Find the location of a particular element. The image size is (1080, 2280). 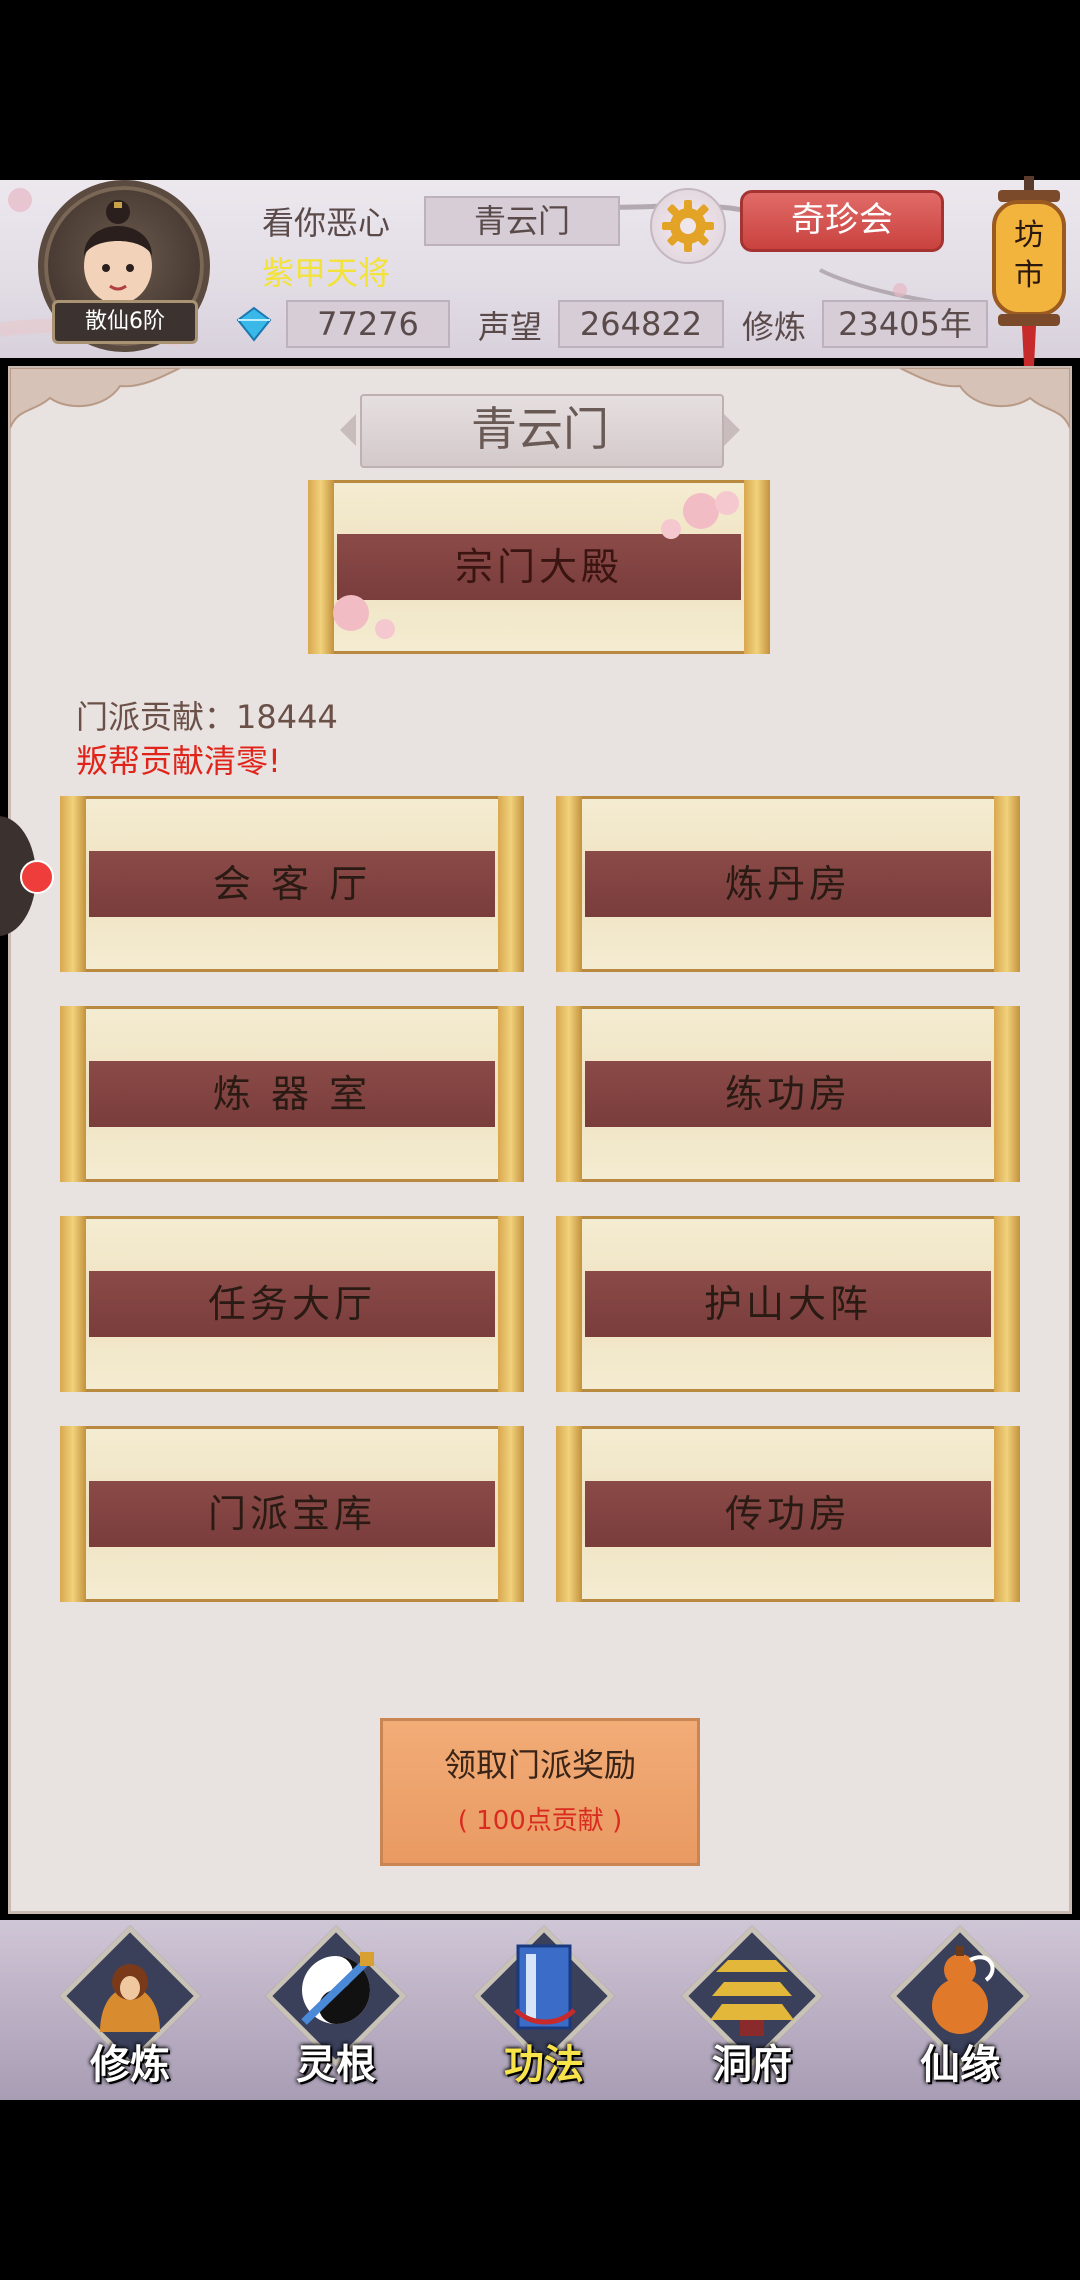

nav-label: 修炼 is located at coordinates (130, 2065).